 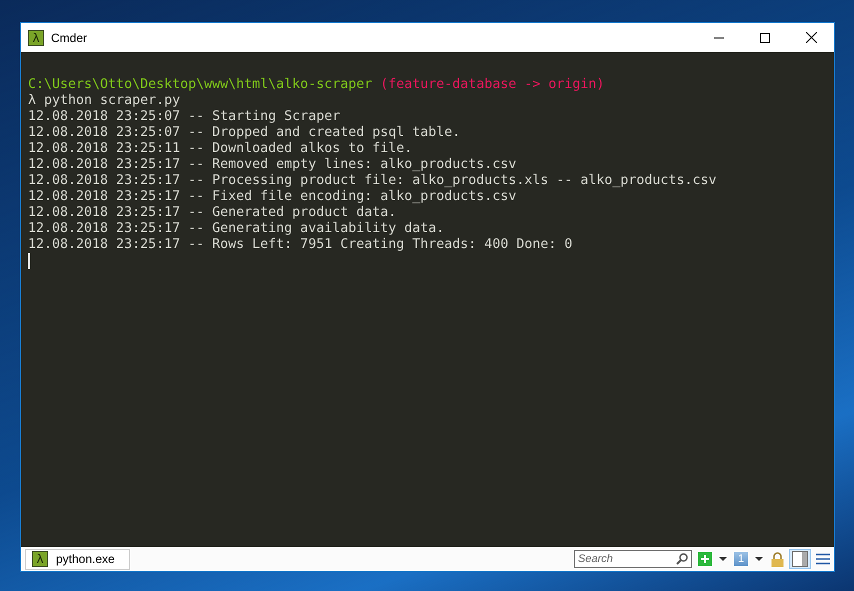 What do you see at coordinates (633, 559) in the screenshot?
I see `search-field: Search` at bounding box center [633, 559].